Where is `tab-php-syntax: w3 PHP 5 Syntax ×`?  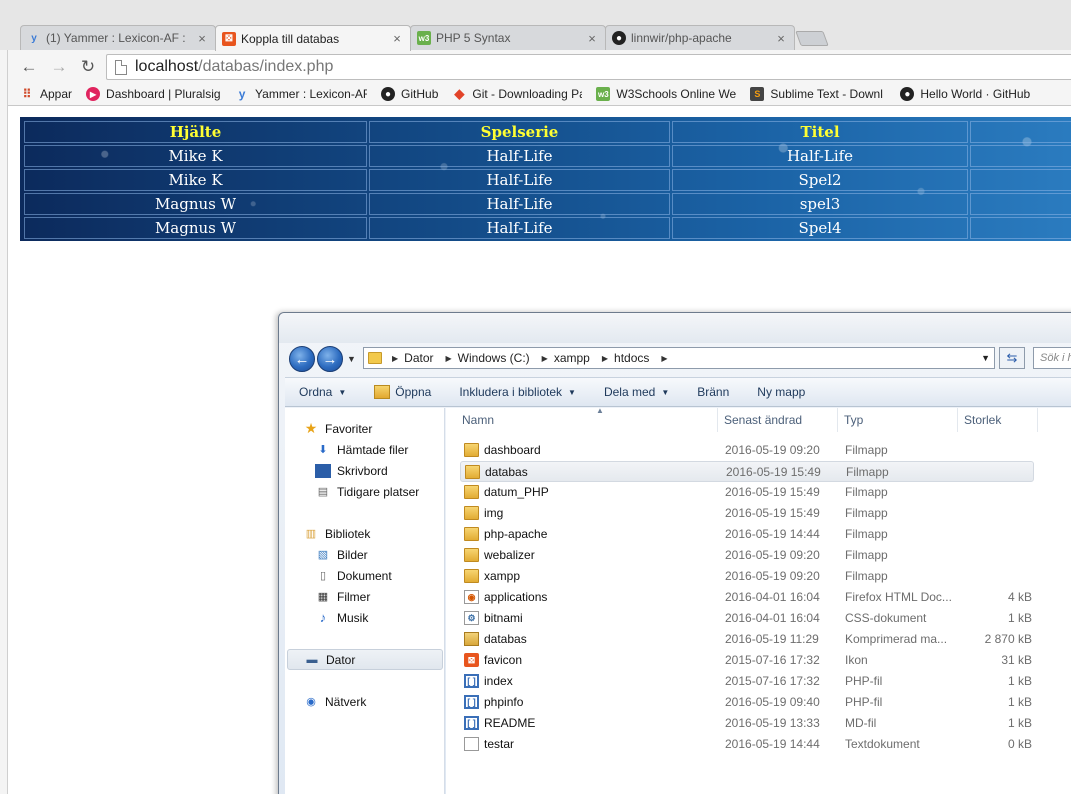 tab-php-syntax: w3 PHP 5 Syntax × is located at coordinates (508, 37).